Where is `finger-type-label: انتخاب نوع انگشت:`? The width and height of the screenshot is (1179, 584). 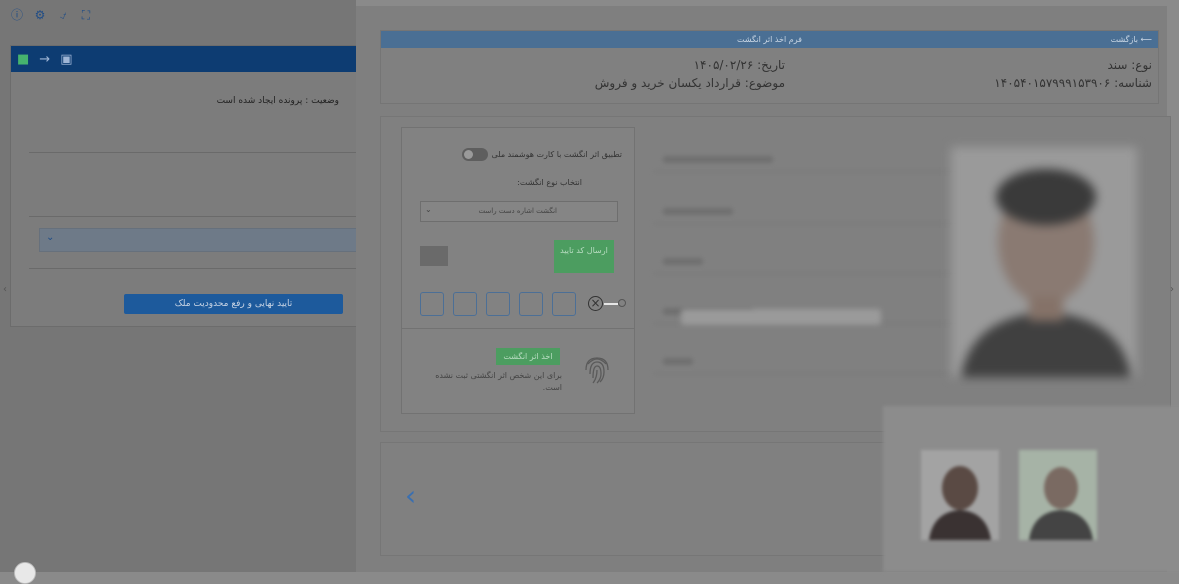 finger-type-label: انتخاب نوع انگشت: is located at coordinates (549, 182).